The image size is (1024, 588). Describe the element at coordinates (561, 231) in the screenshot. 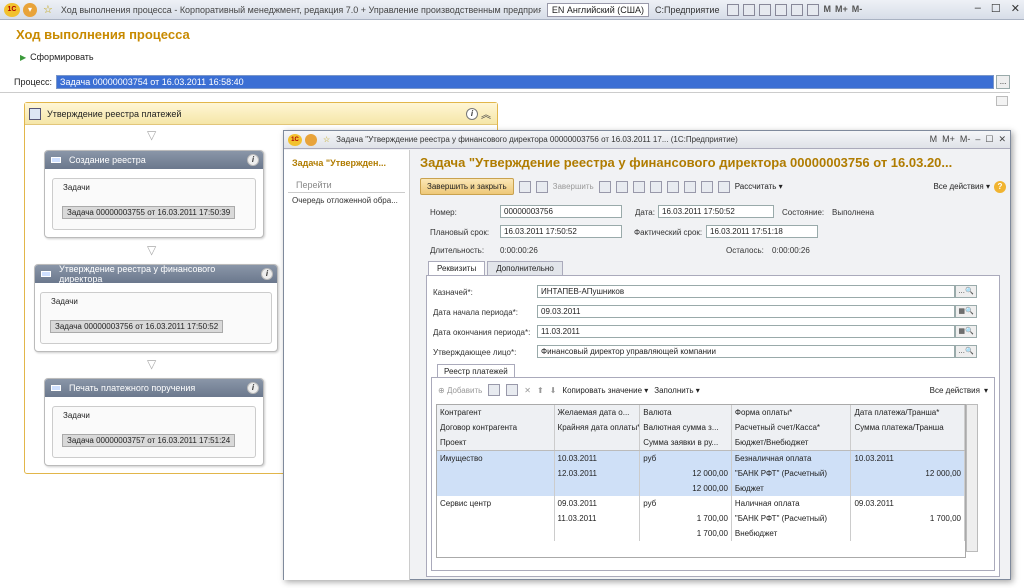

I see `plan-field: 16.03.2011 17:50:52` at that location.